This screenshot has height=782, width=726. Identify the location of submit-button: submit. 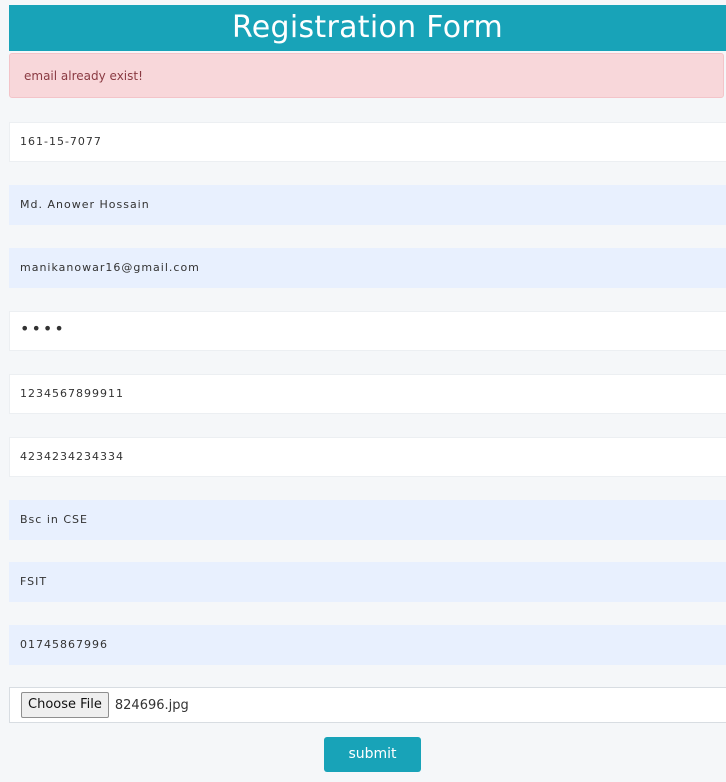
(372, 754).